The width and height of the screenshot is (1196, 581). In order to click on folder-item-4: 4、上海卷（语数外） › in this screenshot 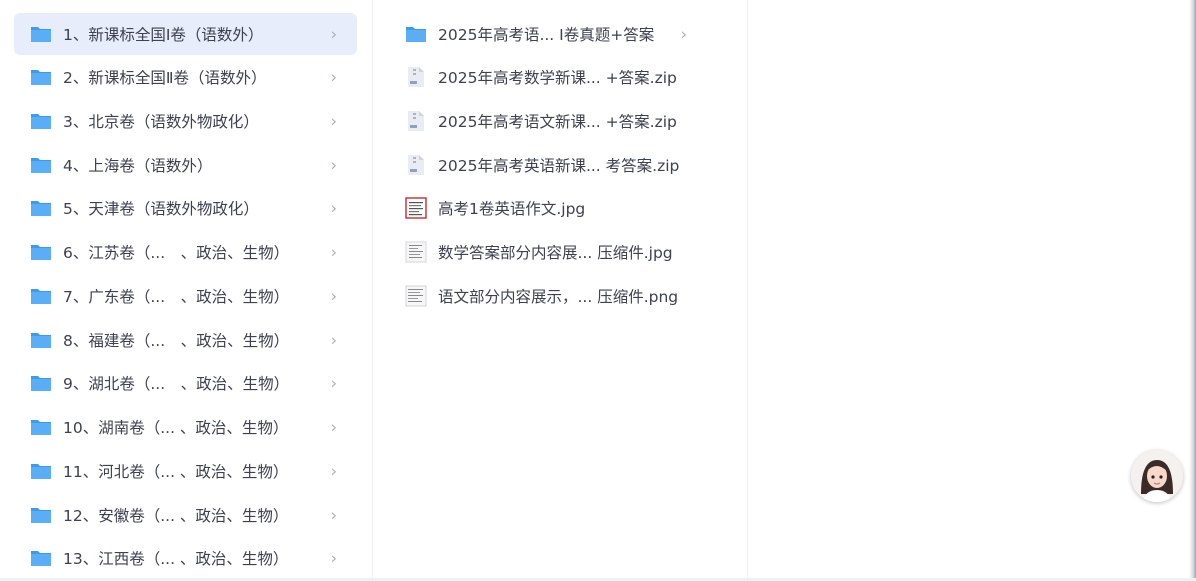, I will do `click(185, 165)`.